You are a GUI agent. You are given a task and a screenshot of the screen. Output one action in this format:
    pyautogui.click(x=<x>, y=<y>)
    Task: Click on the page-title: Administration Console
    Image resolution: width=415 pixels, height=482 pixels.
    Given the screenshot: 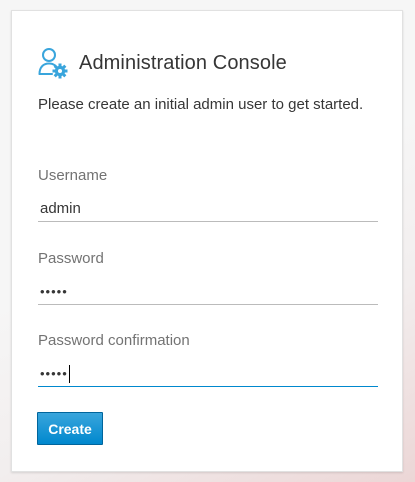 What is the action you would take?
    pyautogui.click(x=183, y=62)
    